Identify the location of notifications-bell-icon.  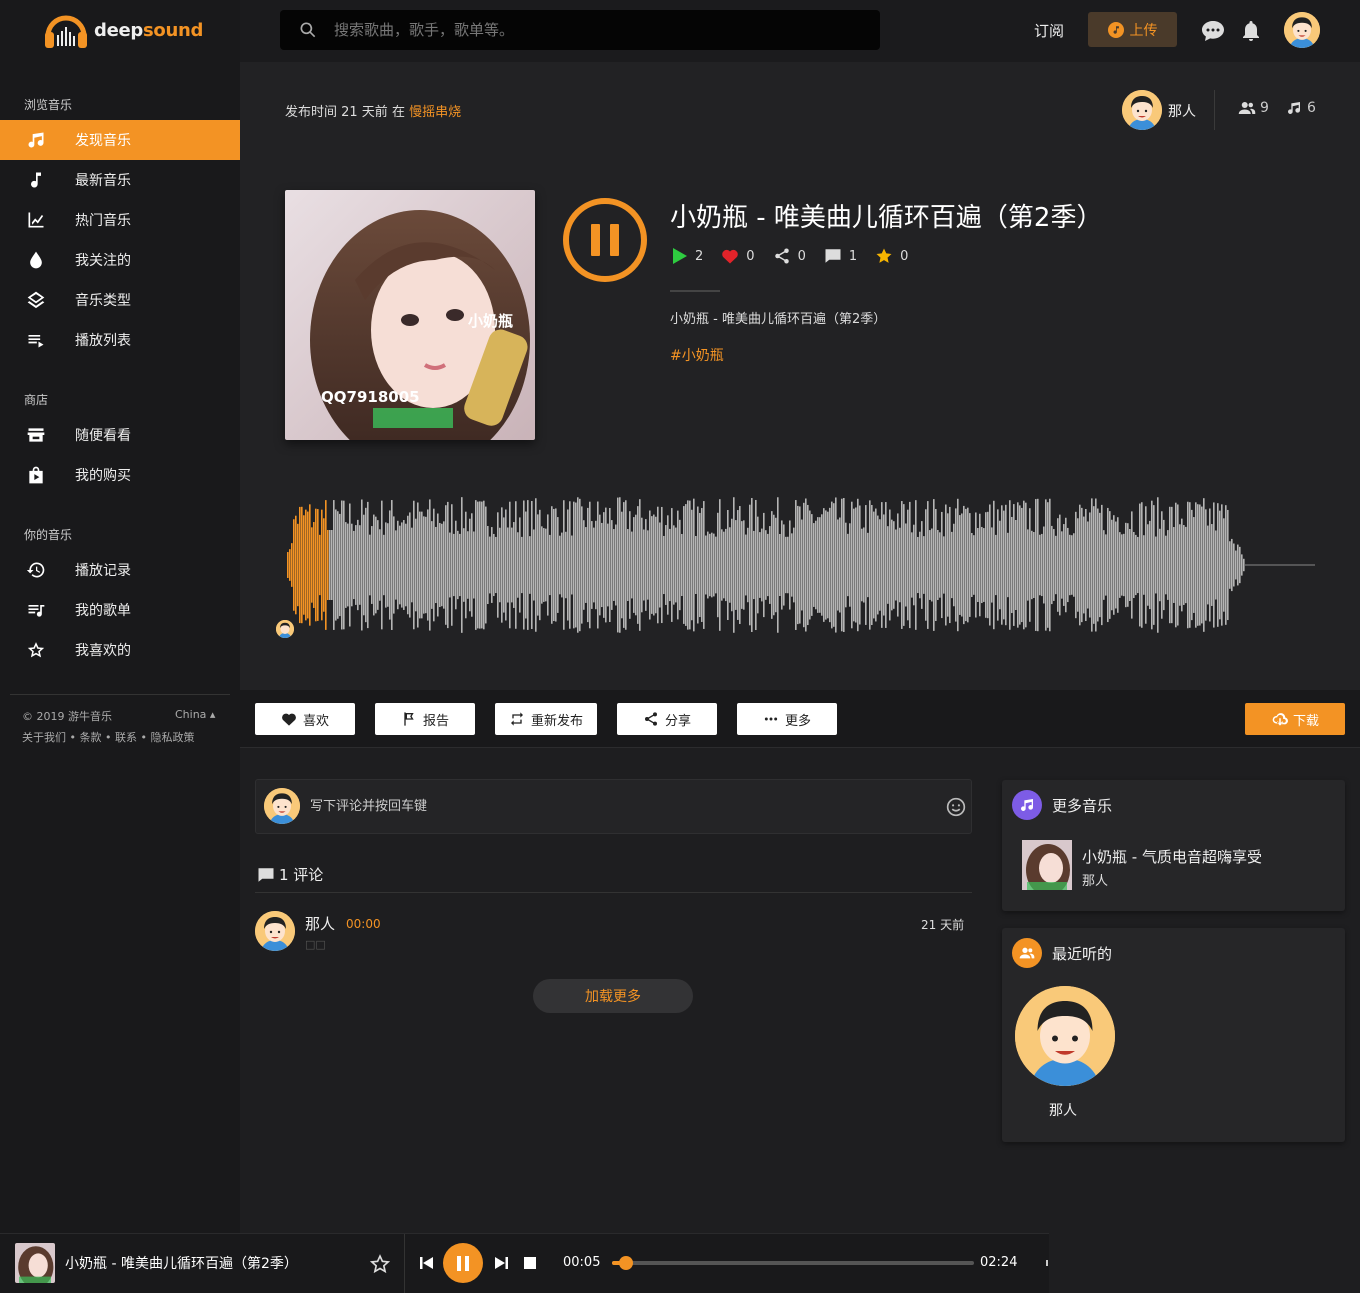
(1251, 31).